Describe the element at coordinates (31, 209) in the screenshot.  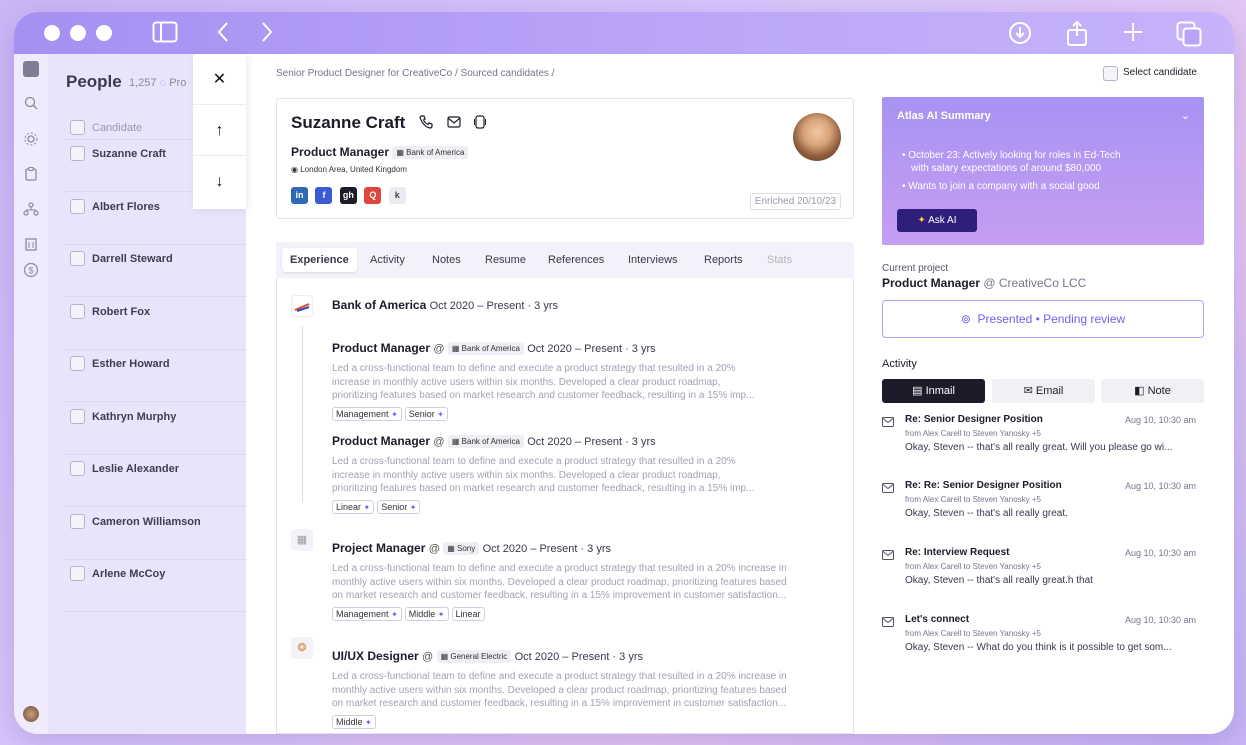
I see `org-chart-icon` at that location.